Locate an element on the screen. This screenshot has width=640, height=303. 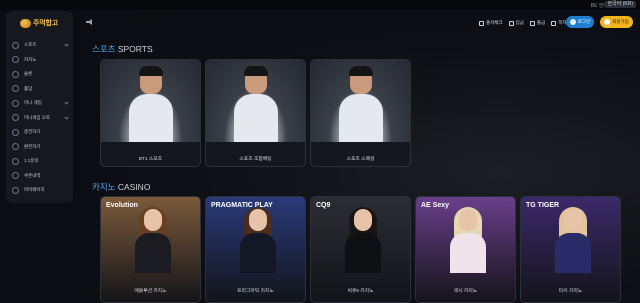
sports-section-title: 스포츠 SPORTS is located at coordinates (122, 49).